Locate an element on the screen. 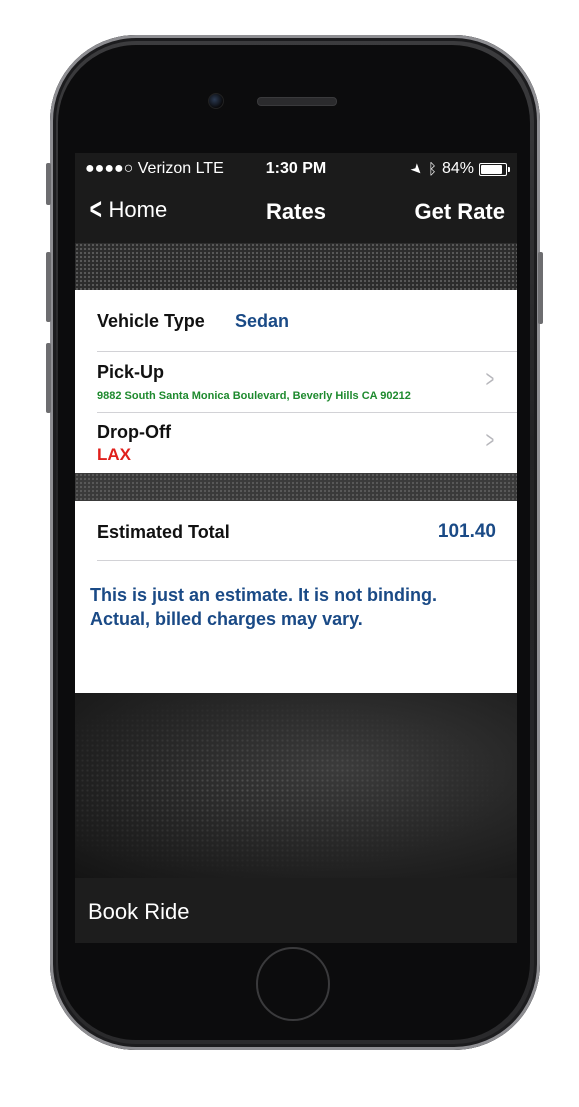 The width and height of the screenshot is (579, 1107). home-button is located at coordinates (293, 984).